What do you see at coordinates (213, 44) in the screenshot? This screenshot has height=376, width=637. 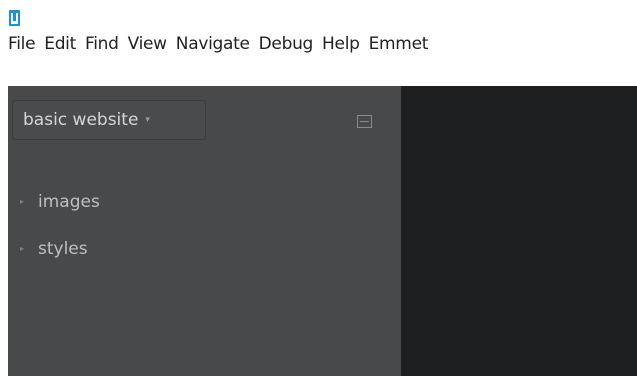 I see `menu-navigate: Navigate` at bounding box center [213, 44].